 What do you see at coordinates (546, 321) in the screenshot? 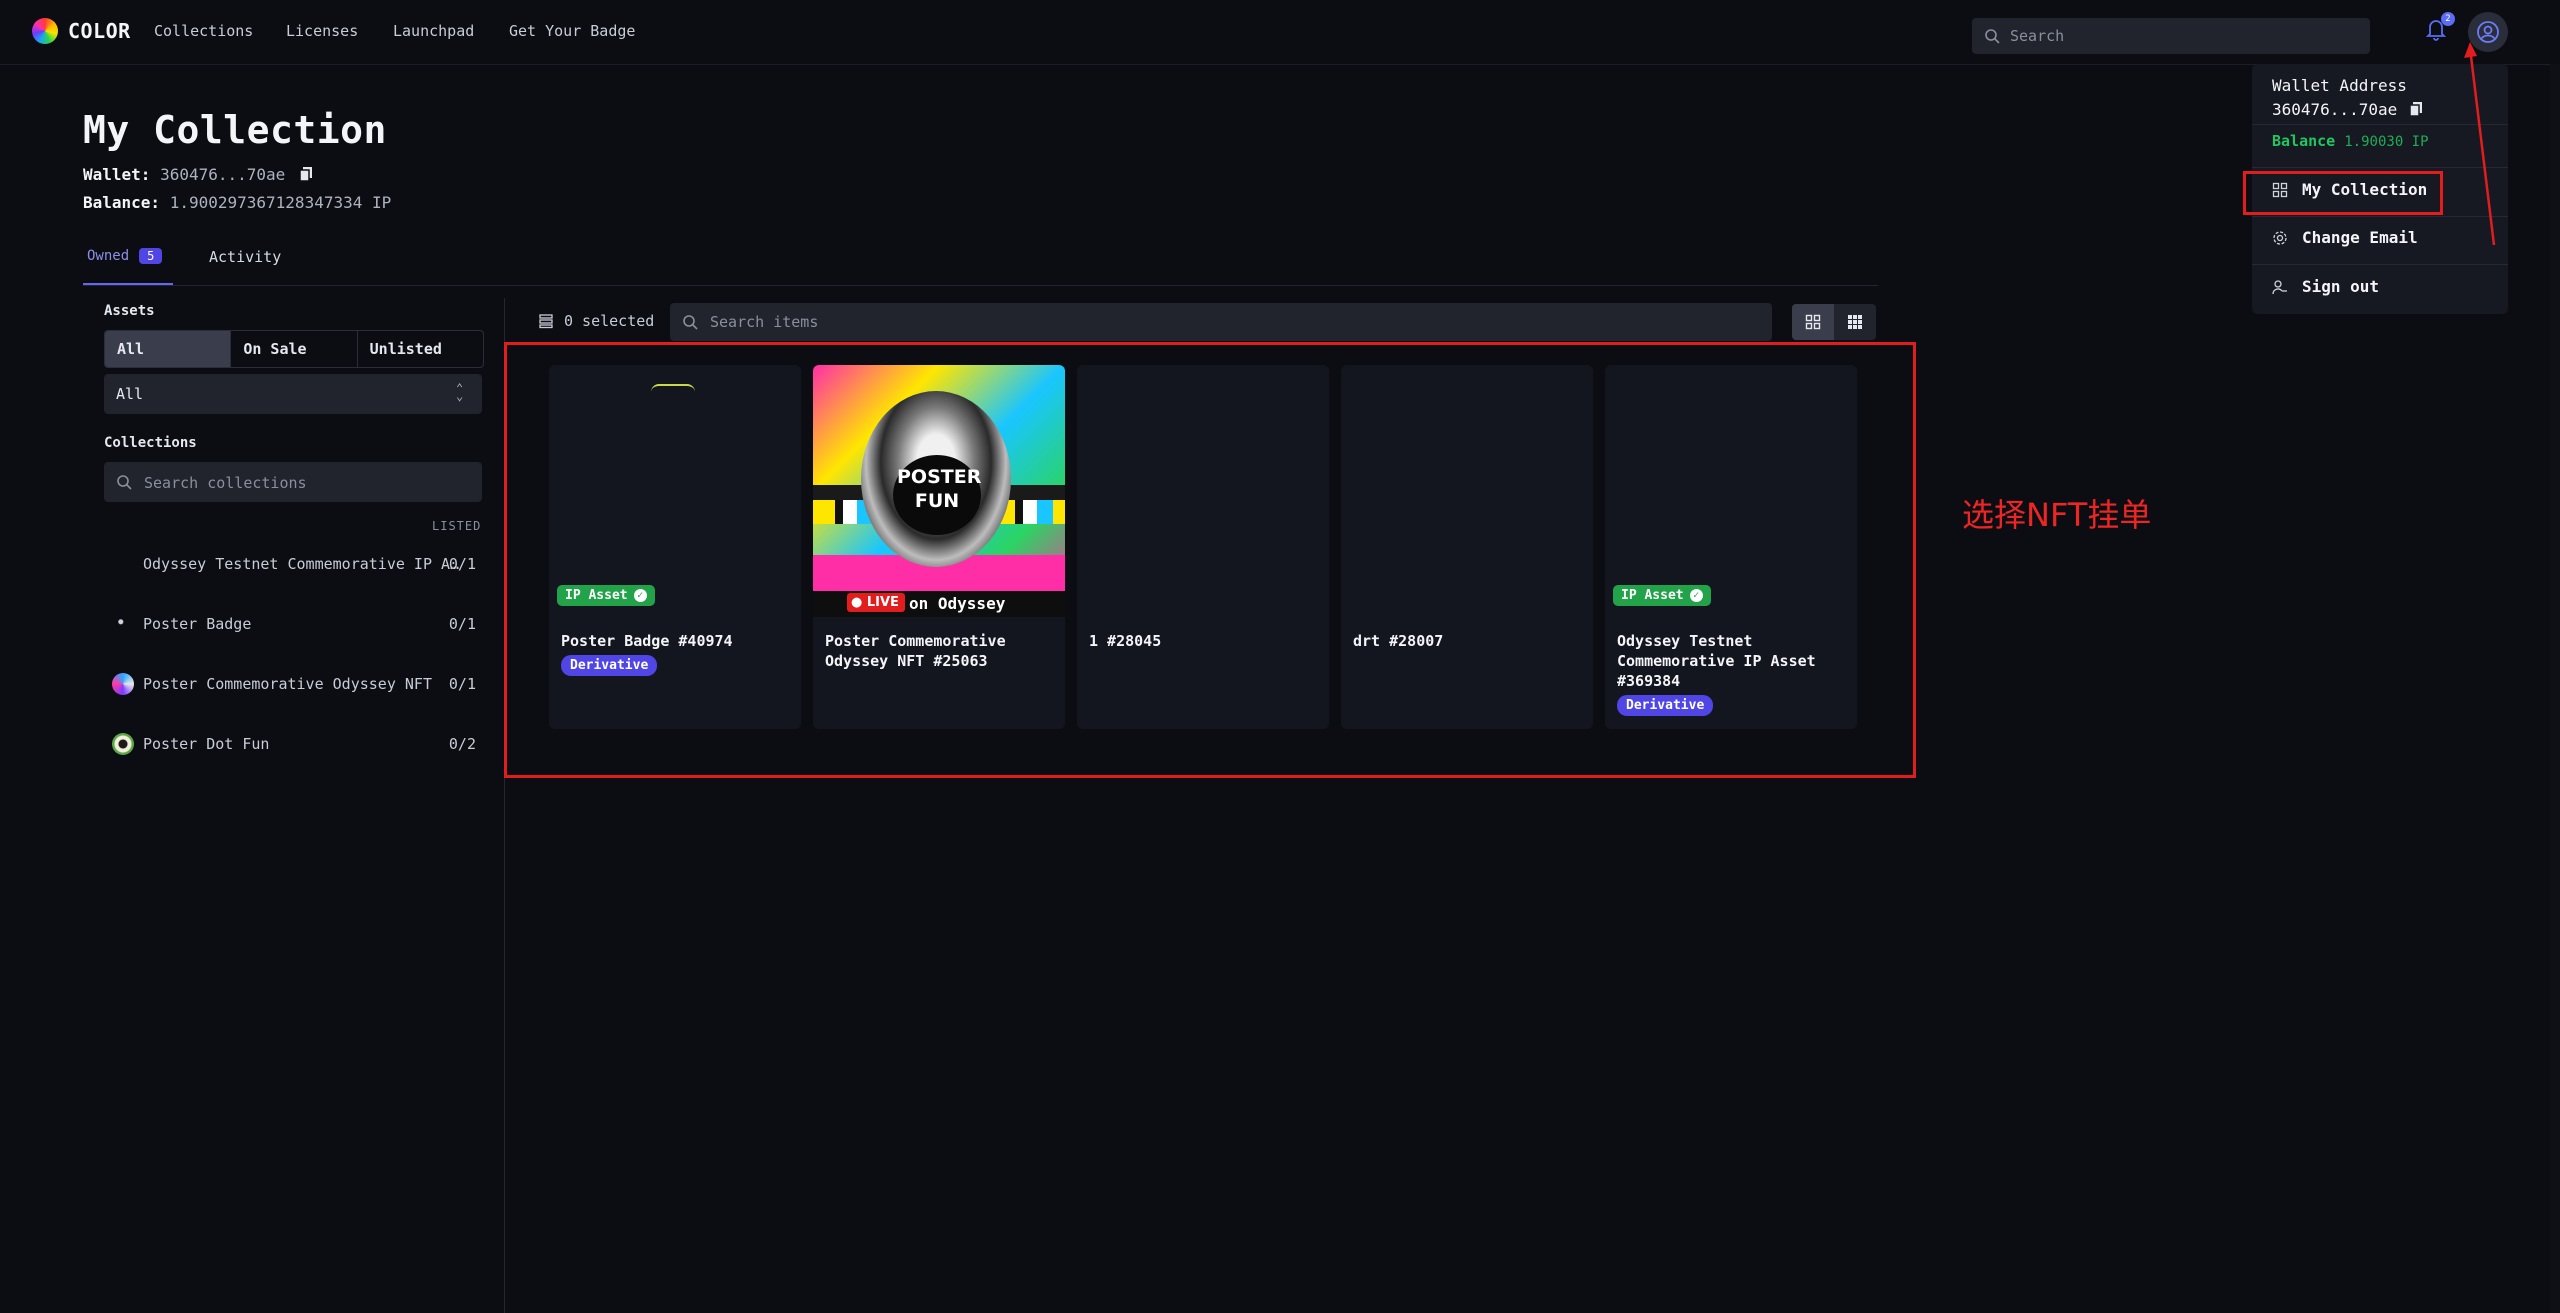
I see `list-stack-icon` at bounding box center [546, 321].